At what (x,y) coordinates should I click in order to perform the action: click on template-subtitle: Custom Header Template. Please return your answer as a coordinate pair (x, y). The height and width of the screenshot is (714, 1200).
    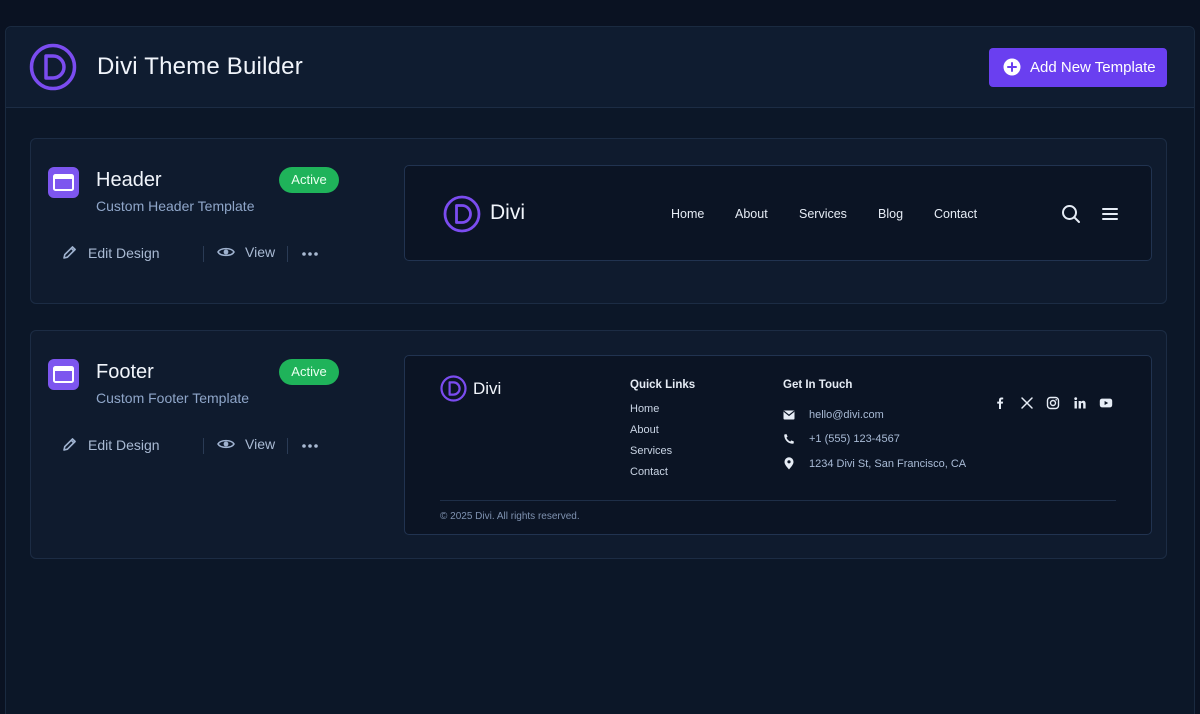
    Looking at the image, I should click on (175, 206).